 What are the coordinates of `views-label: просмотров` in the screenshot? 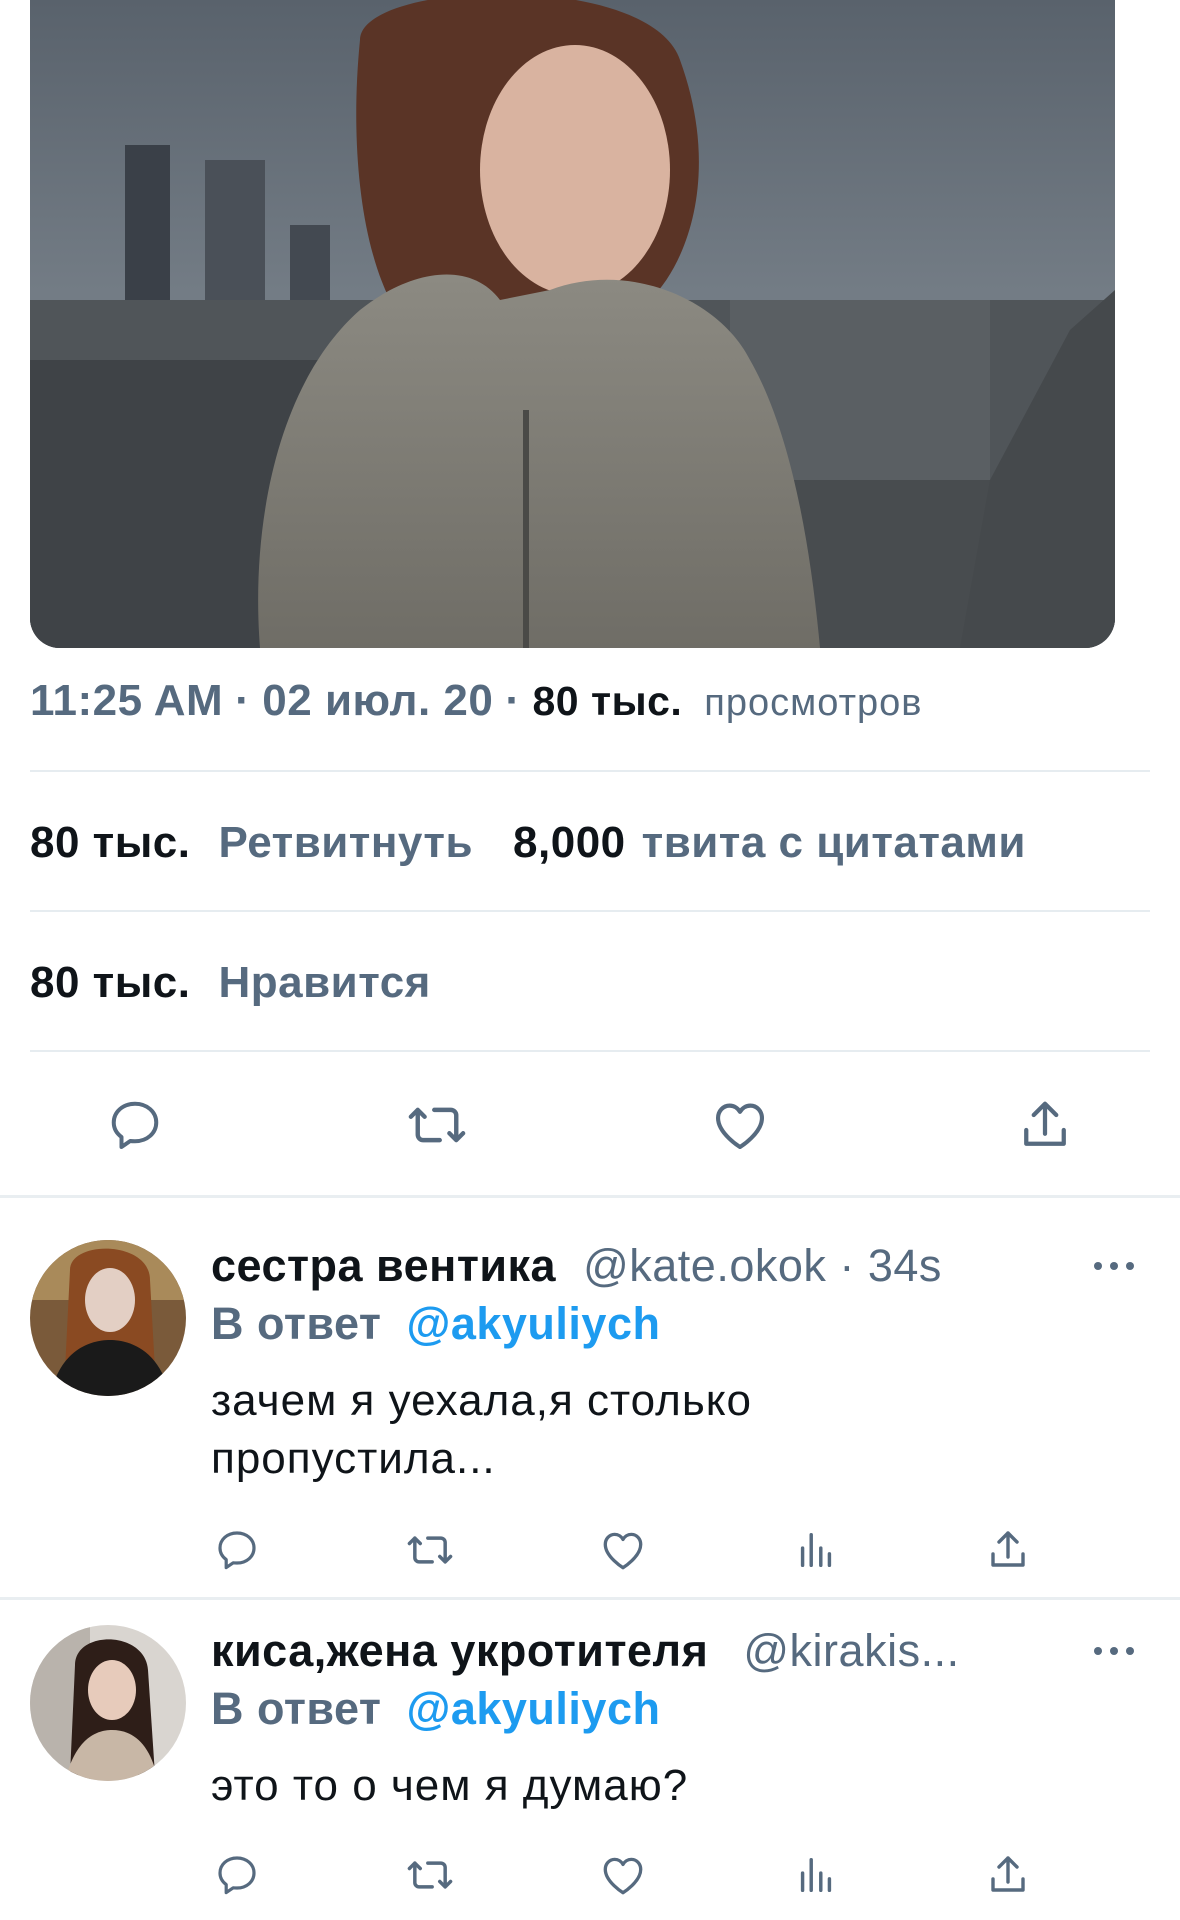 It's located at (813, 703).